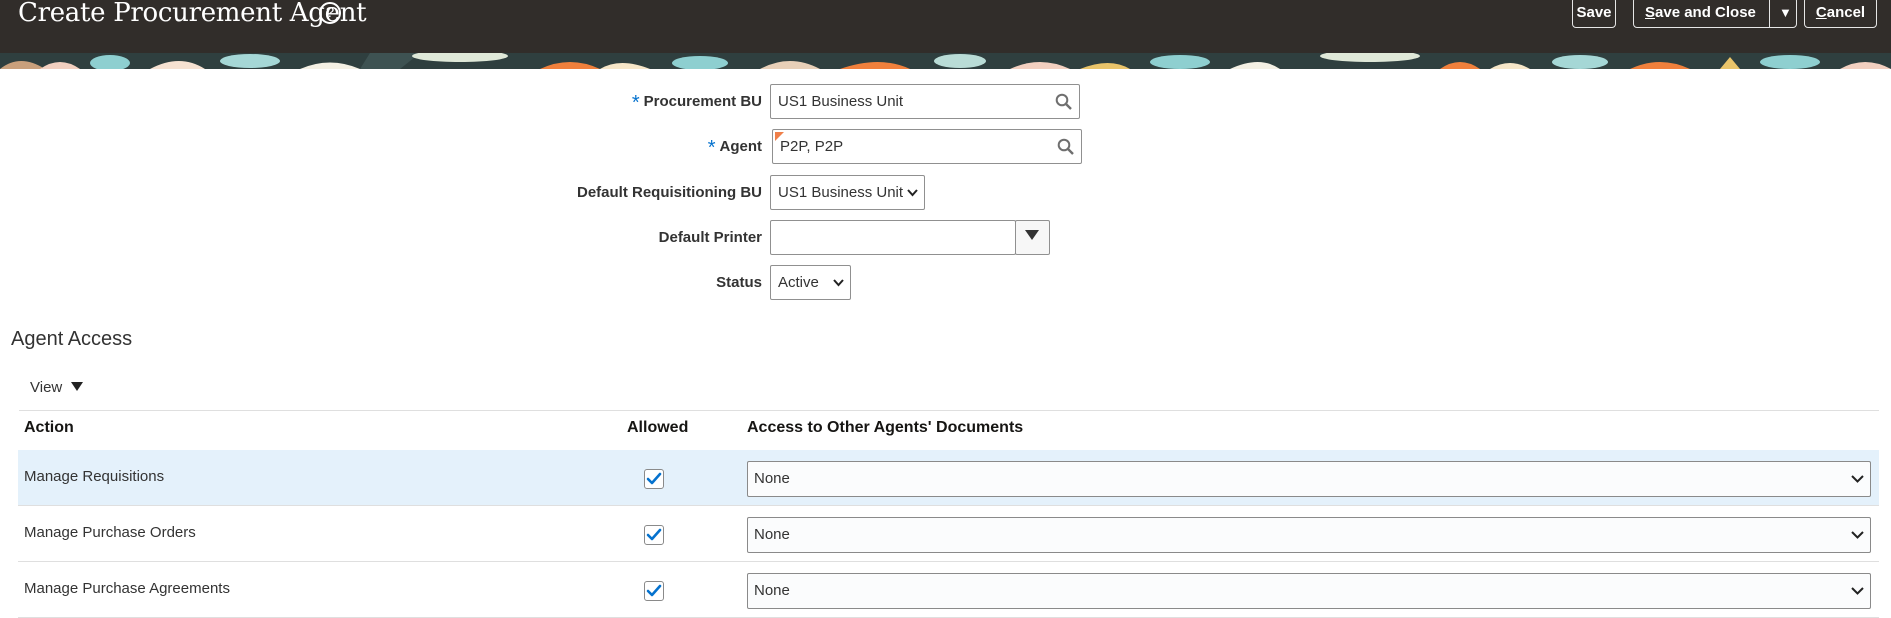 This screenshot has width=1891, height=618. I want to click on row-action: Manage Purchase Agreements, so click(127, 588).